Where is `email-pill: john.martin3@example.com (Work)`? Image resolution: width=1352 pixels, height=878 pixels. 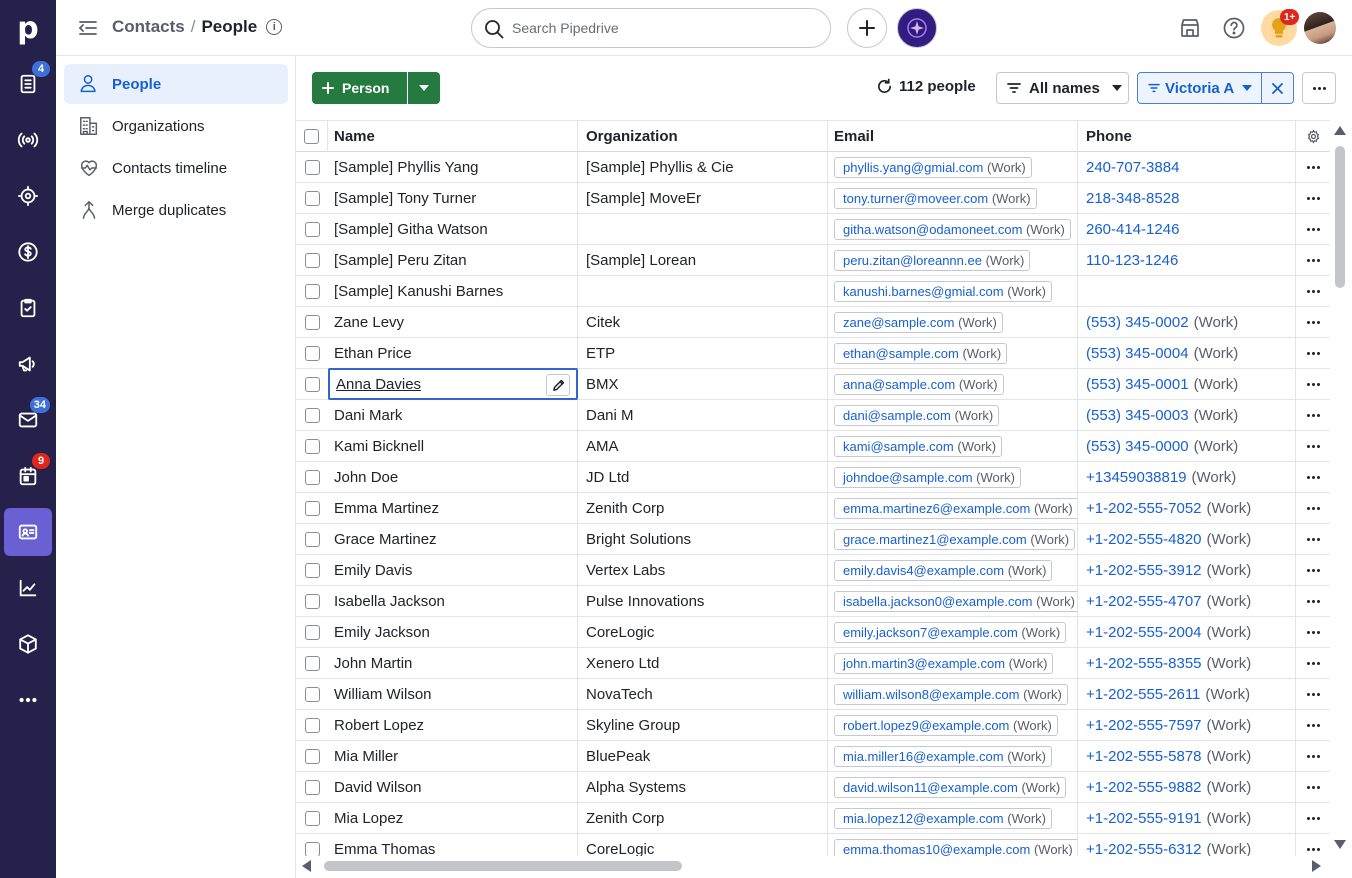 email-pill: john.martin3@example.com (Work) is located at coordinates (944, 663).